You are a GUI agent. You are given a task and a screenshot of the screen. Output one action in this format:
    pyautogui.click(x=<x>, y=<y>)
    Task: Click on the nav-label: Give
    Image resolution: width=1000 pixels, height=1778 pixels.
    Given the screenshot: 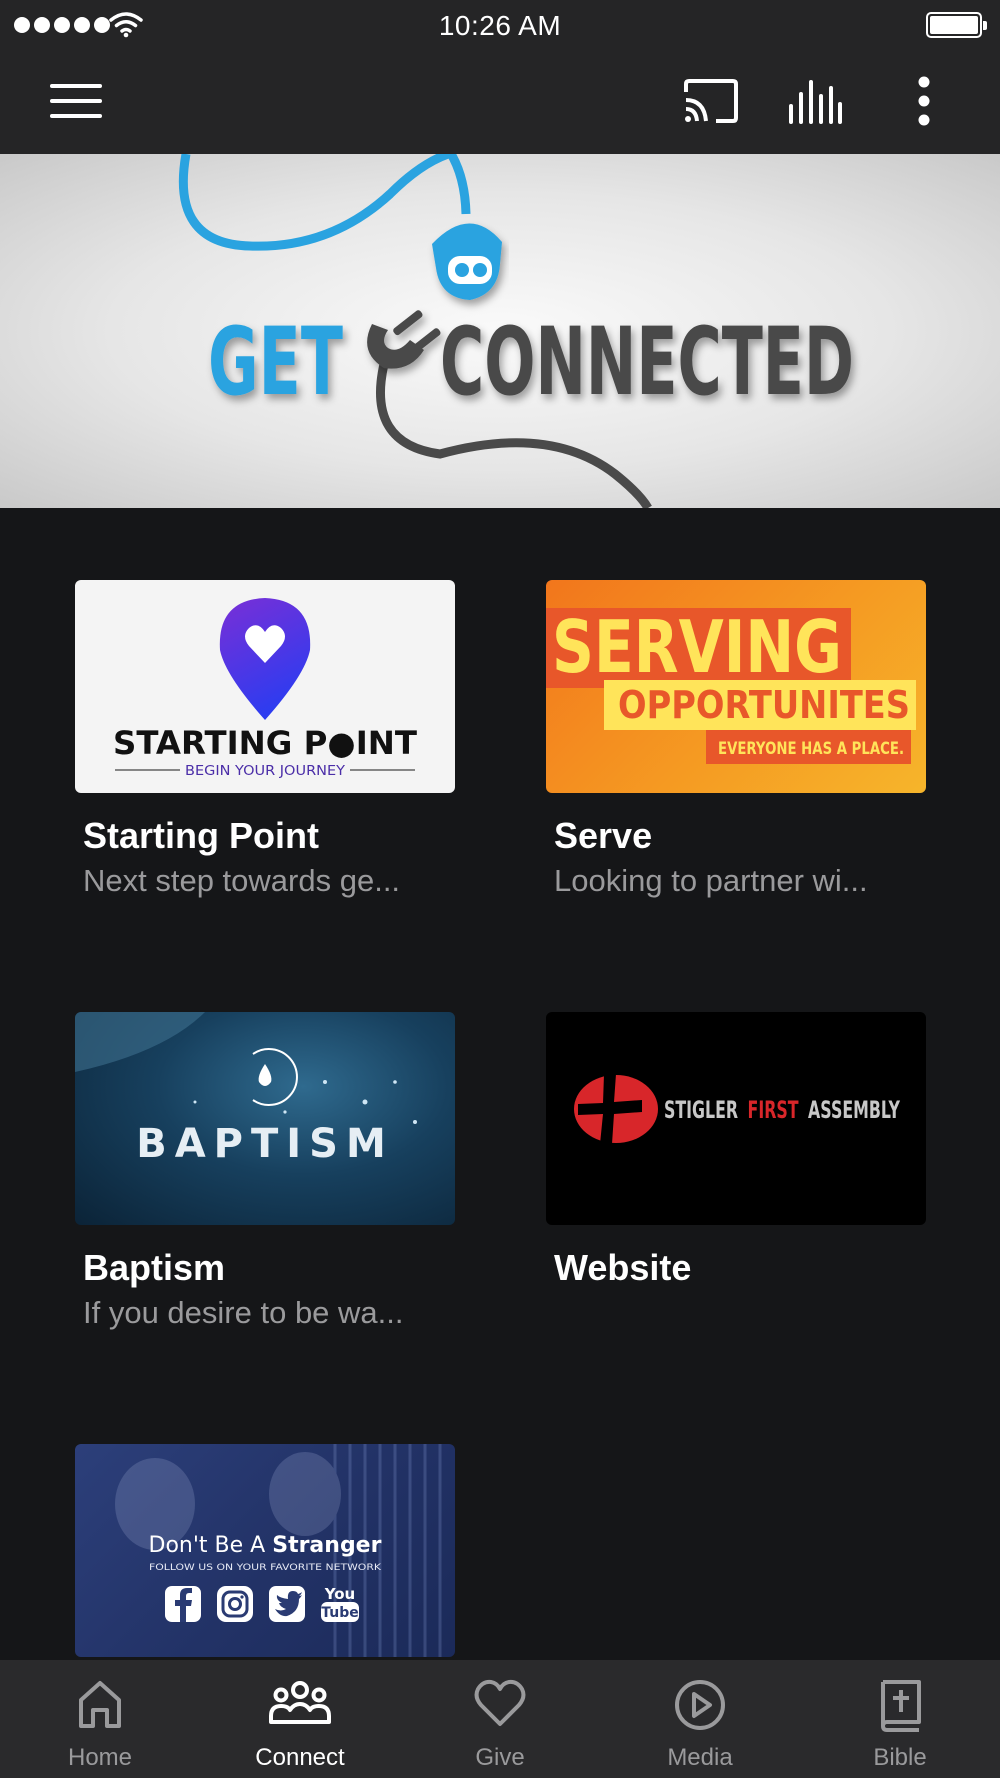 What is the action you would take?
    pyautogui.click(x=500, y=1757)
    